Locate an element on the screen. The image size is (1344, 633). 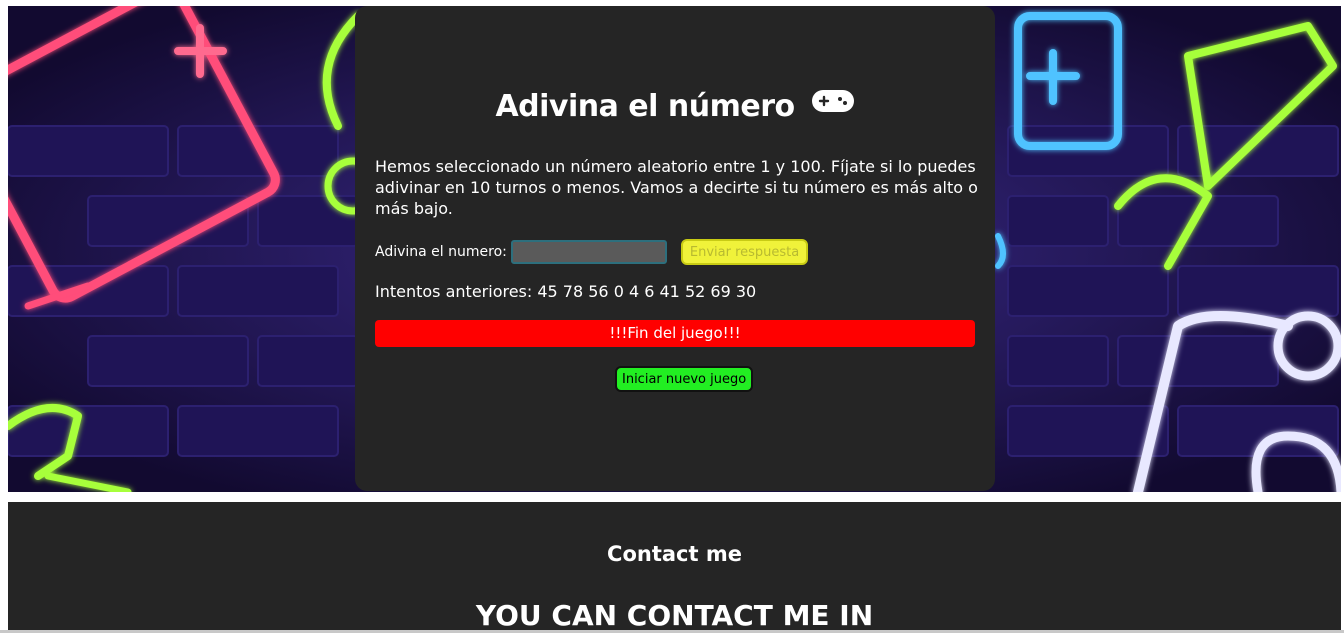
new-game-button: Iniciar nuevo juego is located at coordinates (684, 379).